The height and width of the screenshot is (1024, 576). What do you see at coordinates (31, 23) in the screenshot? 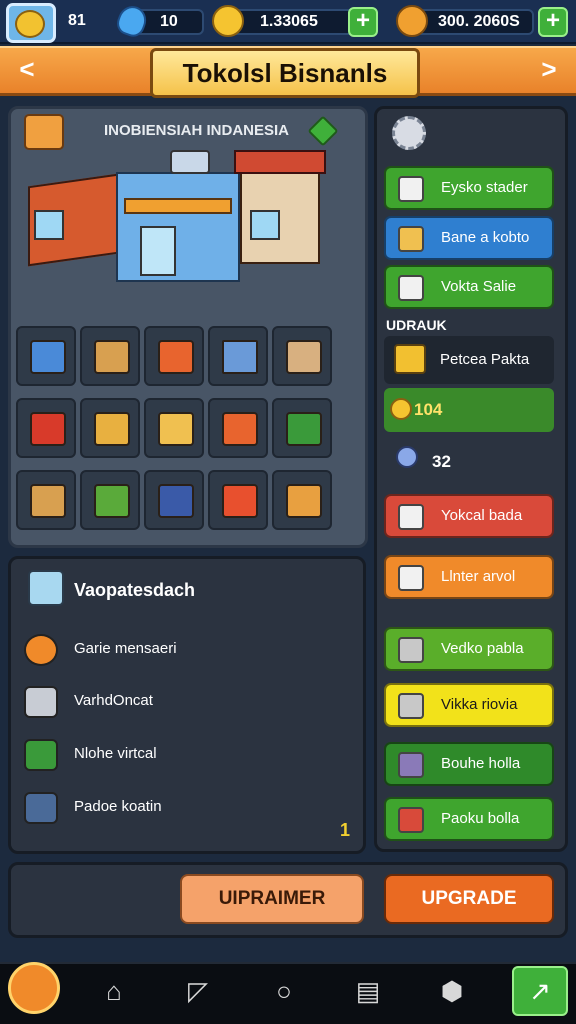
I see `profile-avatar` at bounding box center [31, 23].